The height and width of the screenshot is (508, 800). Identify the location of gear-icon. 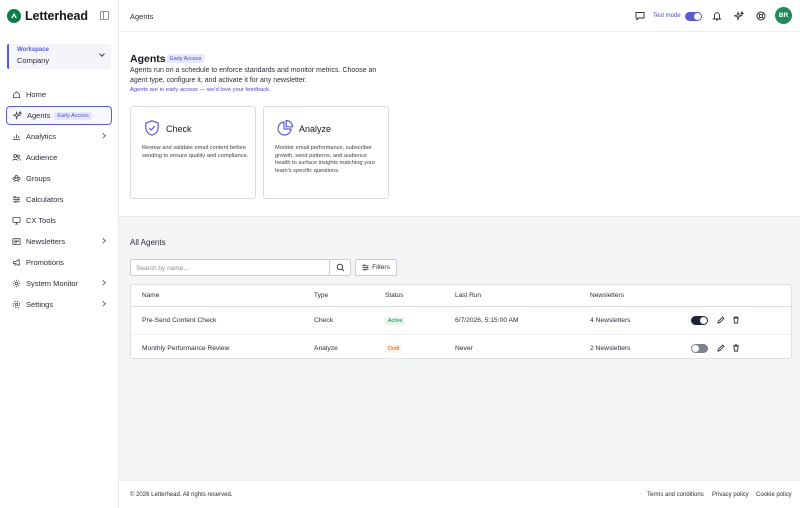
(16, 304).